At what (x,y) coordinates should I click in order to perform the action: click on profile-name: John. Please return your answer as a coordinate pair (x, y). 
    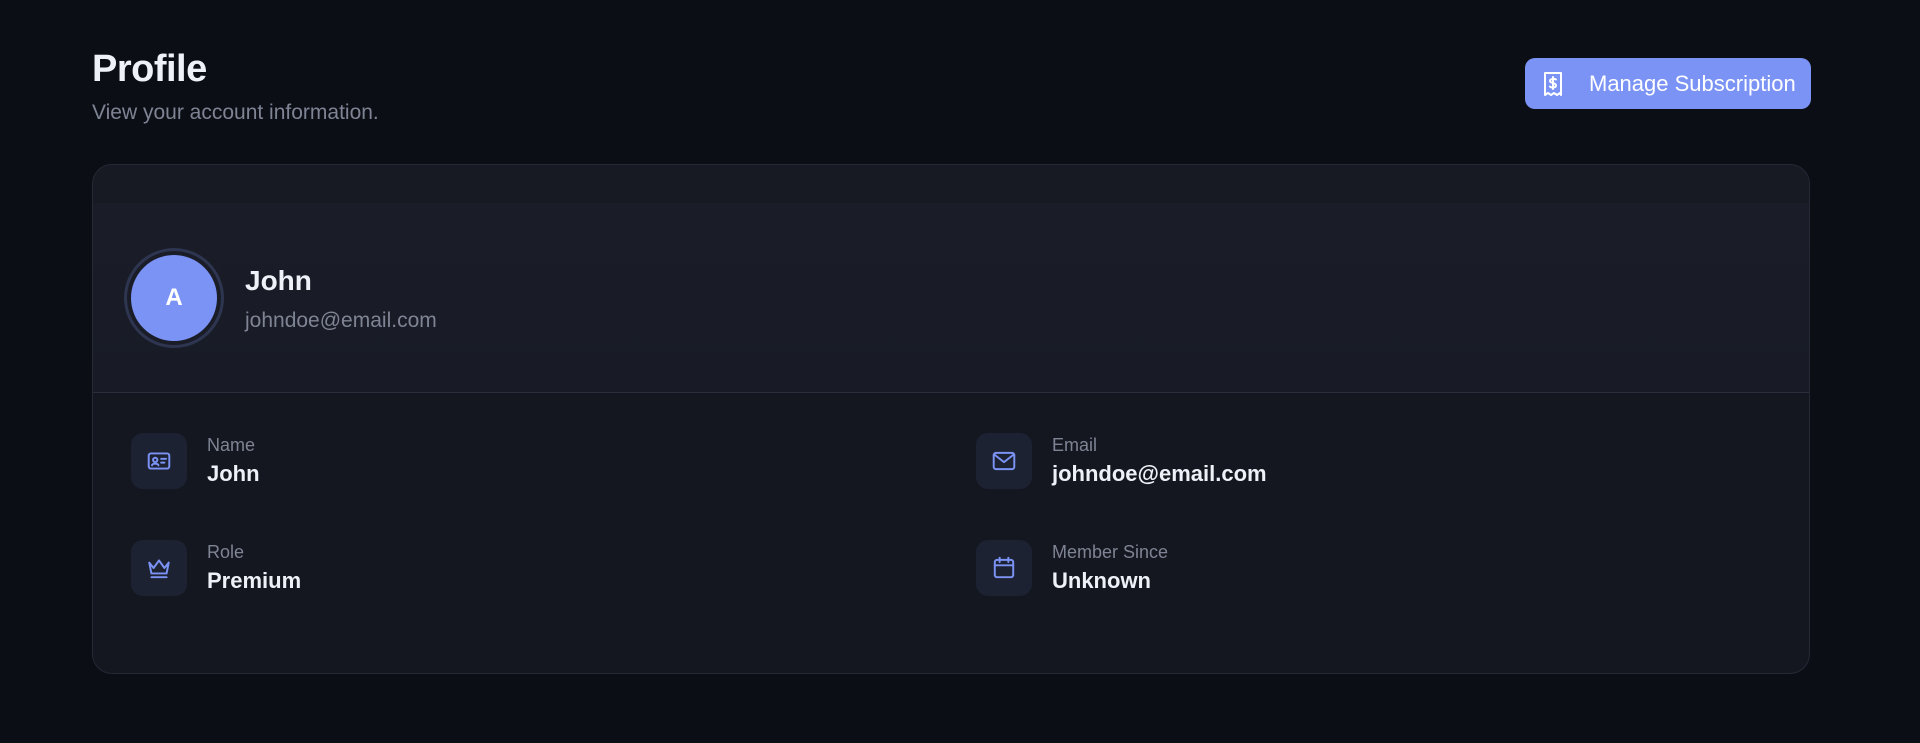
    Looking at the image, I should click on (278, 280).